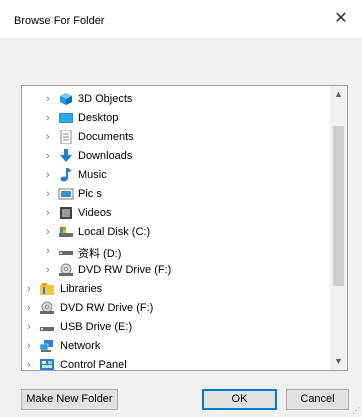 The width and height of the screenshot is (362, 417). What do you see at coordinates (177, 213) in the screenshot?
I see `tree-item-videos: › Videos` at bounding box center [177, 213].